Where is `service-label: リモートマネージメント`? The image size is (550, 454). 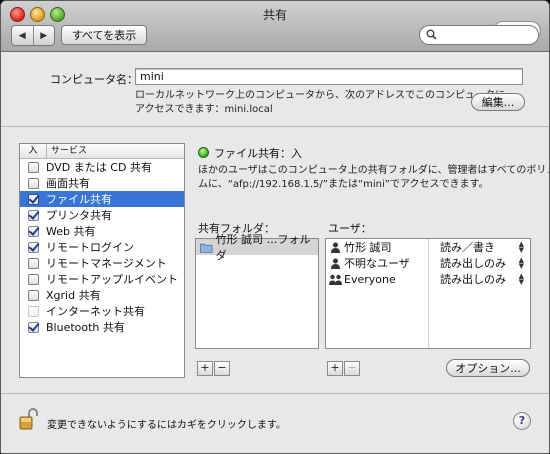 service-label: リモートマネージメント is located at coordinates (106, 263).